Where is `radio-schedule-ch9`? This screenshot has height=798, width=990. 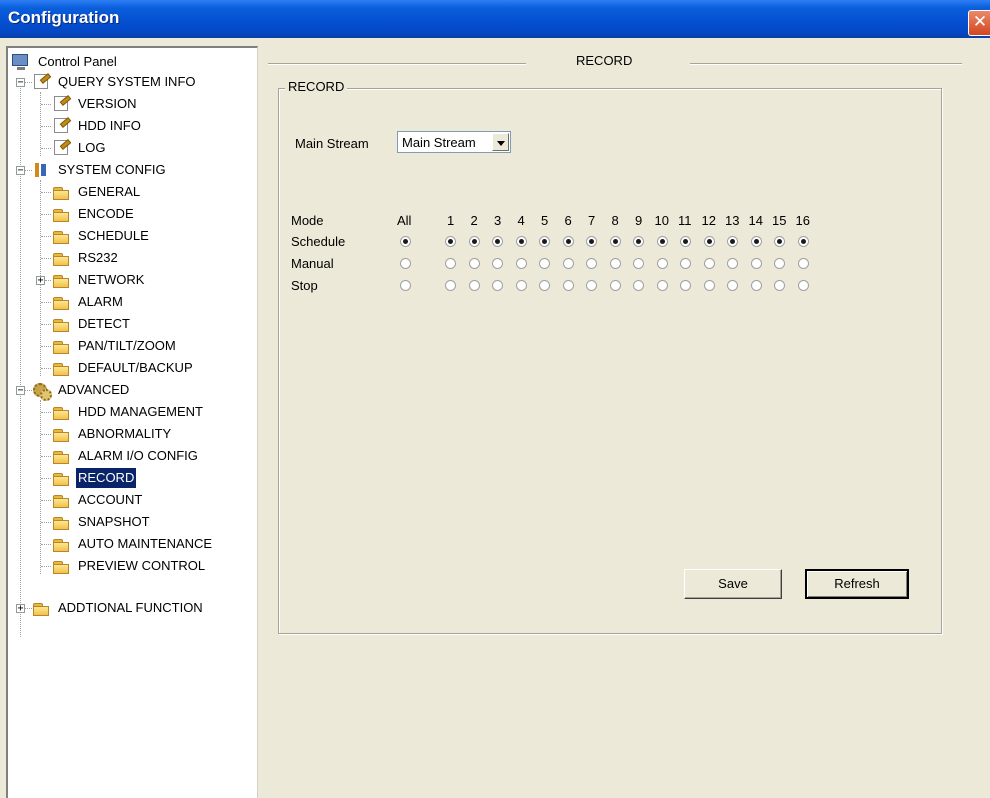
radio-schedule-ch9 is located at coordinates (638, 241).